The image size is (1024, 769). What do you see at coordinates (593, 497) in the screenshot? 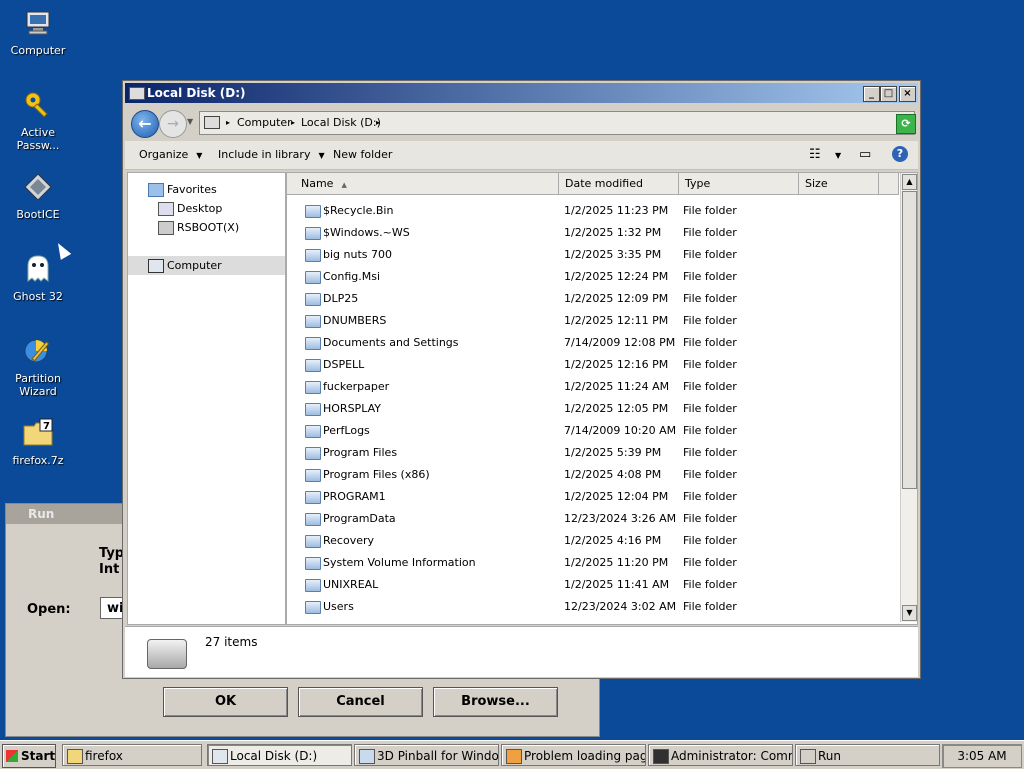
I see `table-row: PROGRAM1 1/2/2025 12:04 PM File folder` at bounding box center [593, 497].